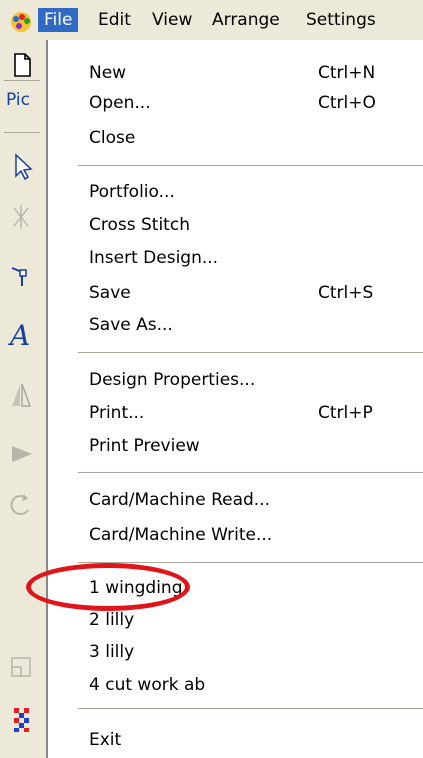 The image size is (423, 758). I want to click on shortcut-label: Ctrl+N, so click(347, 73).